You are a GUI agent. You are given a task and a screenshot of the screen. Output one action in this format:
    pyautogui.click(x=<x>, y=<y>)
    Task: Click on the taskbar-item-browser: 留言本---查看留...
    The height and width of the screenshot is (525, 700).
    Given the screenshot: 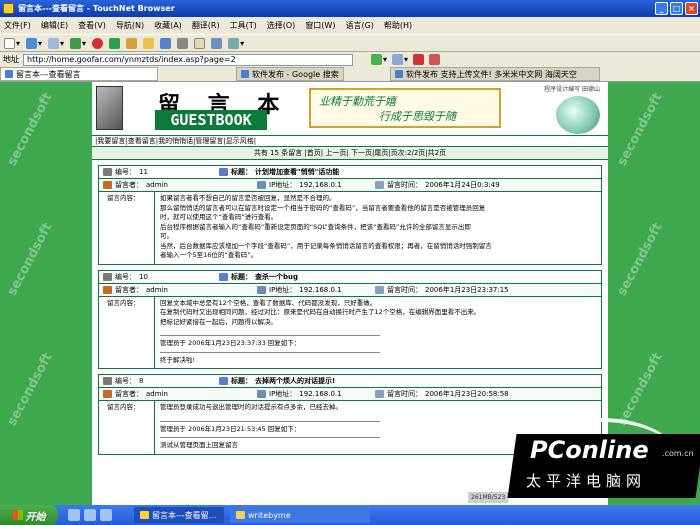 What is the action you would take?
    pyautogui.click(x=179, y=515)
    